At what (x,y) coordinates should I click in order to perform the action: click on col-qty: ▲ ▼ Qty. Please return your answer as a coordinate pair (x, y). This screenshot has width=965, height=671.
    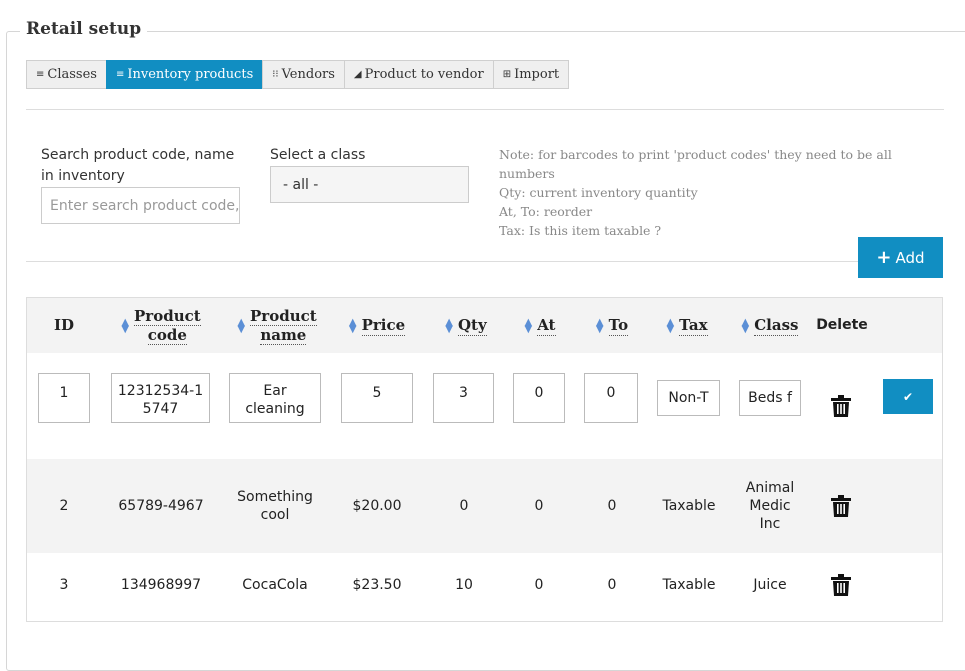
    Looking at the image, I should click on (466, 325).